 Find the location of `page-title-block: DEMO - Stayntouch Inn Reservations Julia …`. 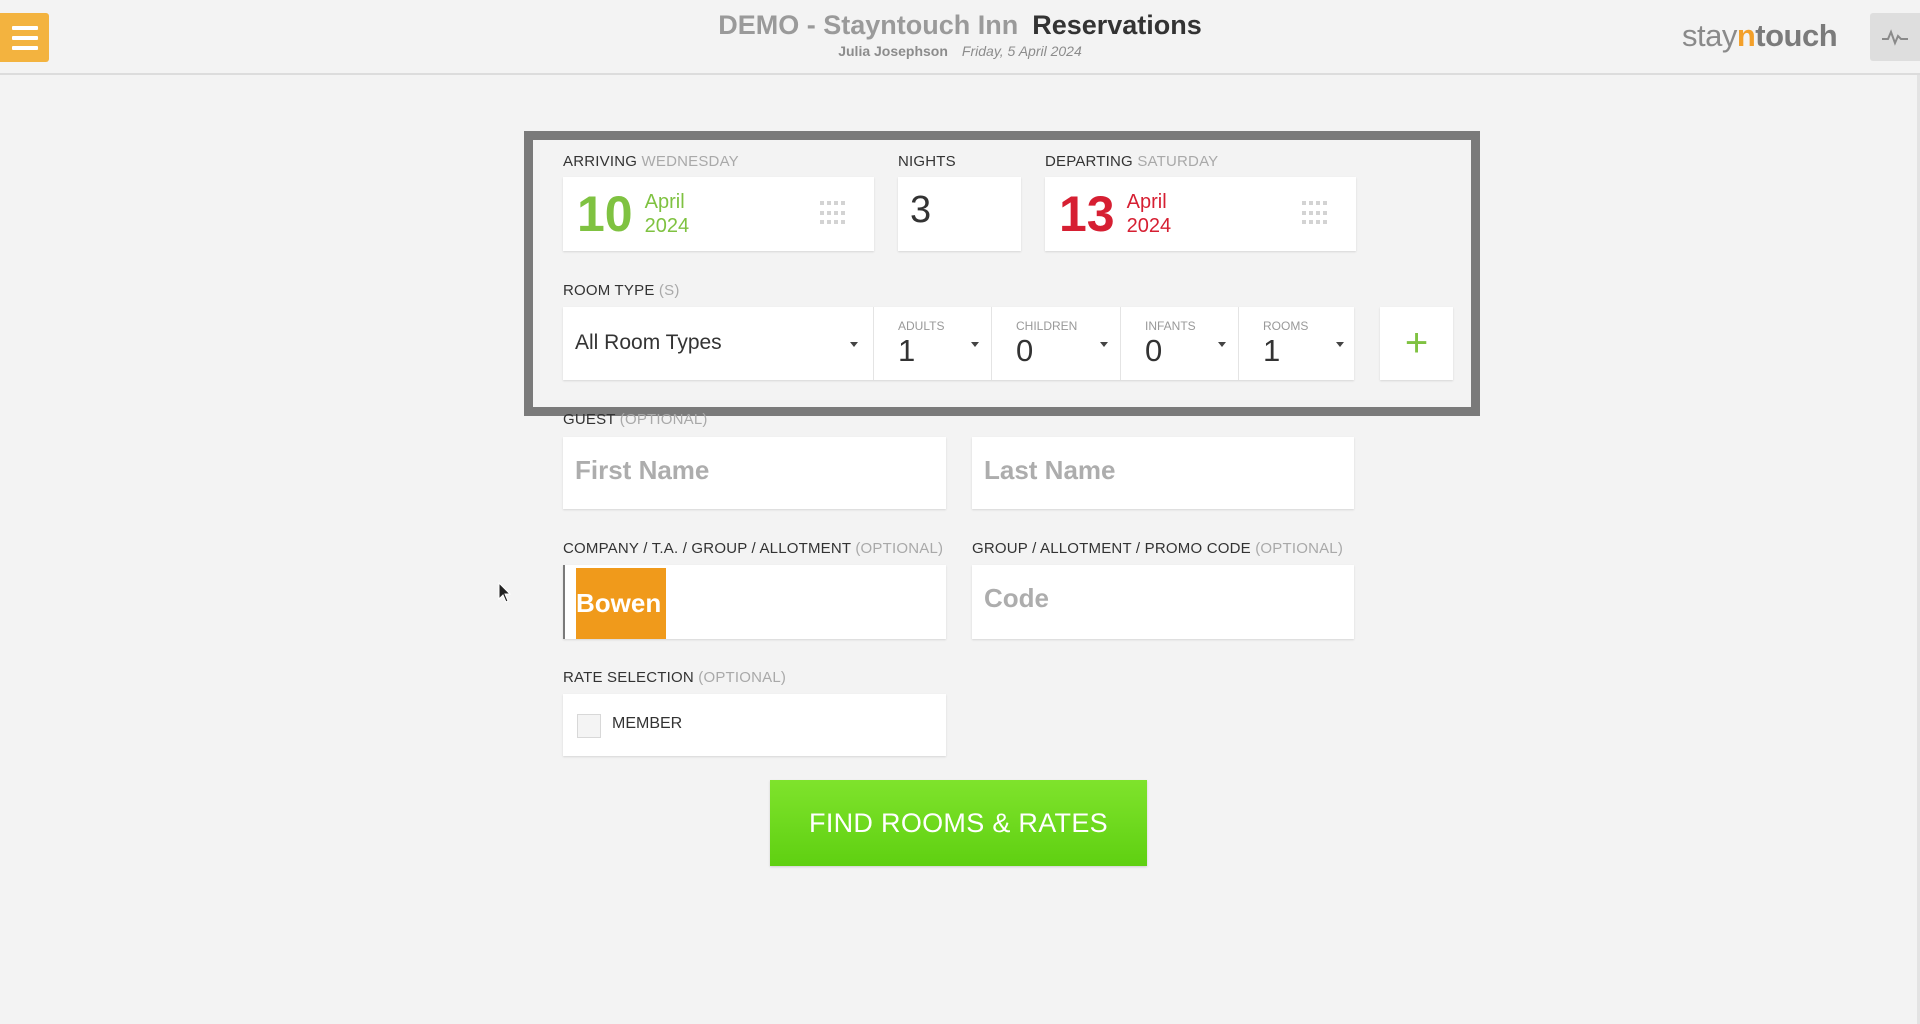

page-title-block: DEMO - Stayntouch Inn Reservations Julia … is located at coordinates (960, 34).